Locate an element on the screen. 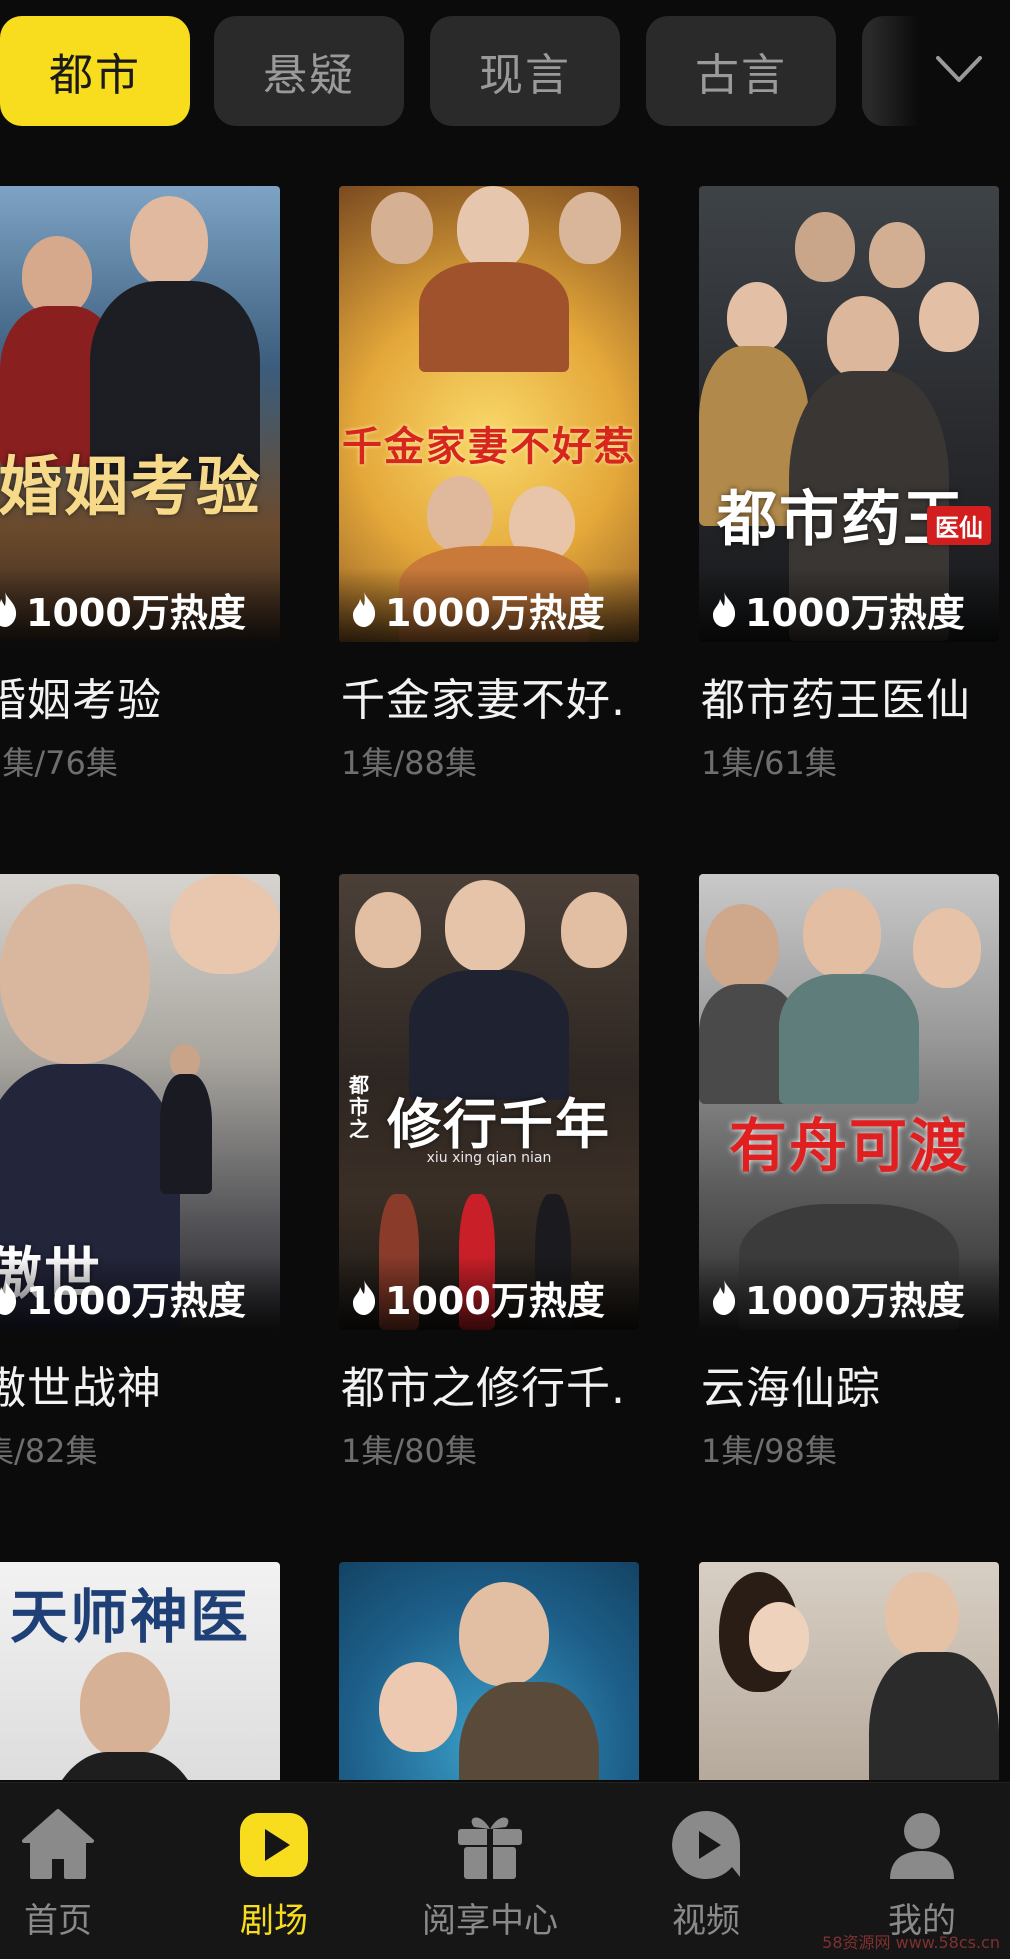 Image resolution: width=1010 pixels, height=1959 pixels. tab-xianyan: 现言 is located at coordinates (525, 71).